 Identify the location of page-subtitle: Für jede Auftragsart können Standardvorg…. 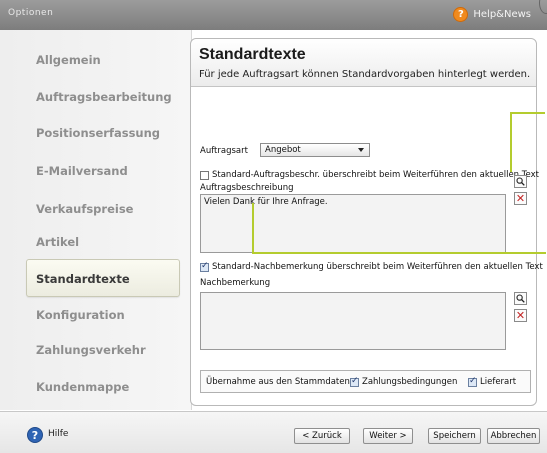
(365, 74).